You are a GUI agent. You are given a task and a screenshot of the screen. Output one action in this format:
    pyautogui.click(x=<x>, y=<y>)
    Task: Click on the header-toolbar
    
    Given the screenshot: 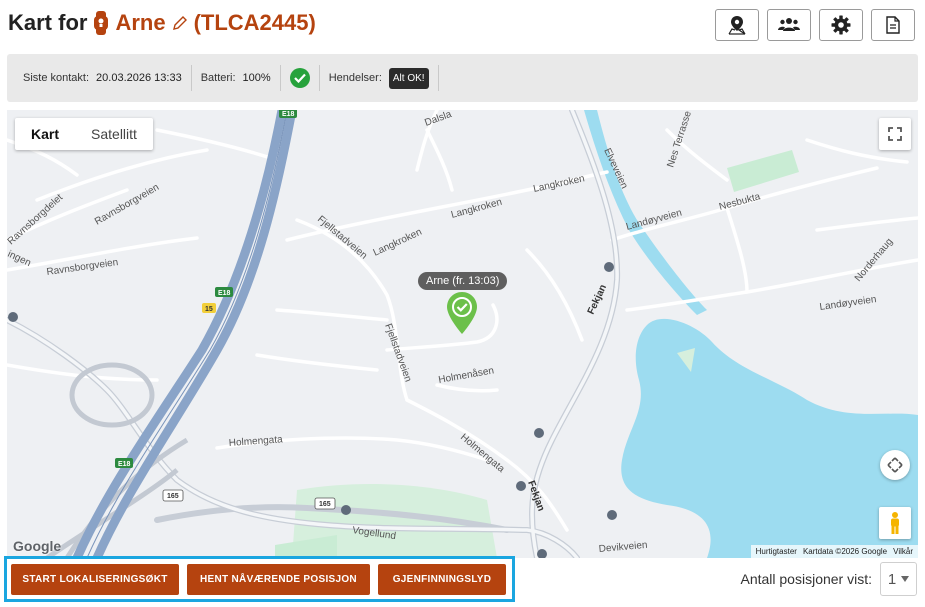 What is the action you would take?
    pyautogui.click(x=815, y=25)
    